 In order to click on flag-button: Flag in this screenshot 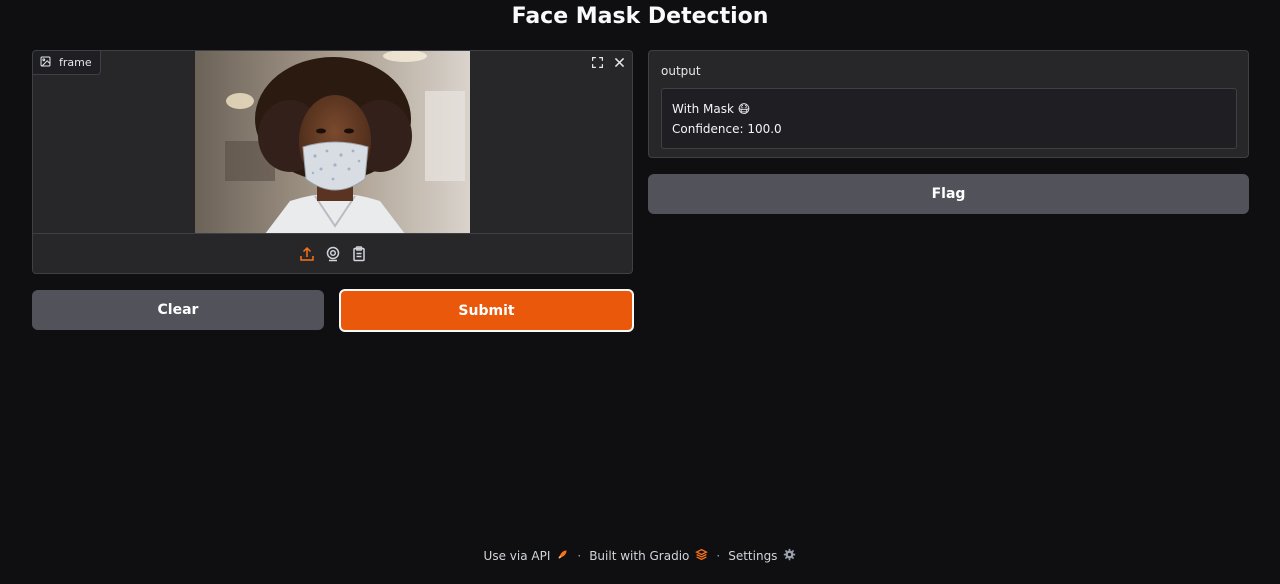, I will do `click(948, 194)`.